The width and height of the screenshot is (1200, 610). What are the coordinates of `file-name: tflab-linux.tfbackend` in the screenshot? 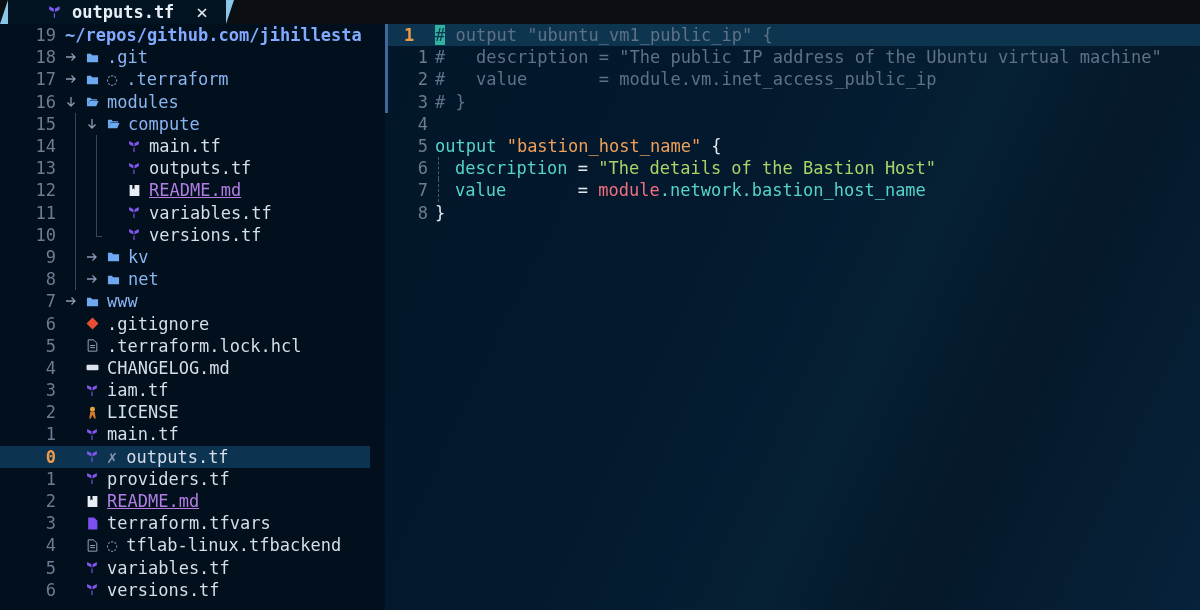 It's located at (234, 545).